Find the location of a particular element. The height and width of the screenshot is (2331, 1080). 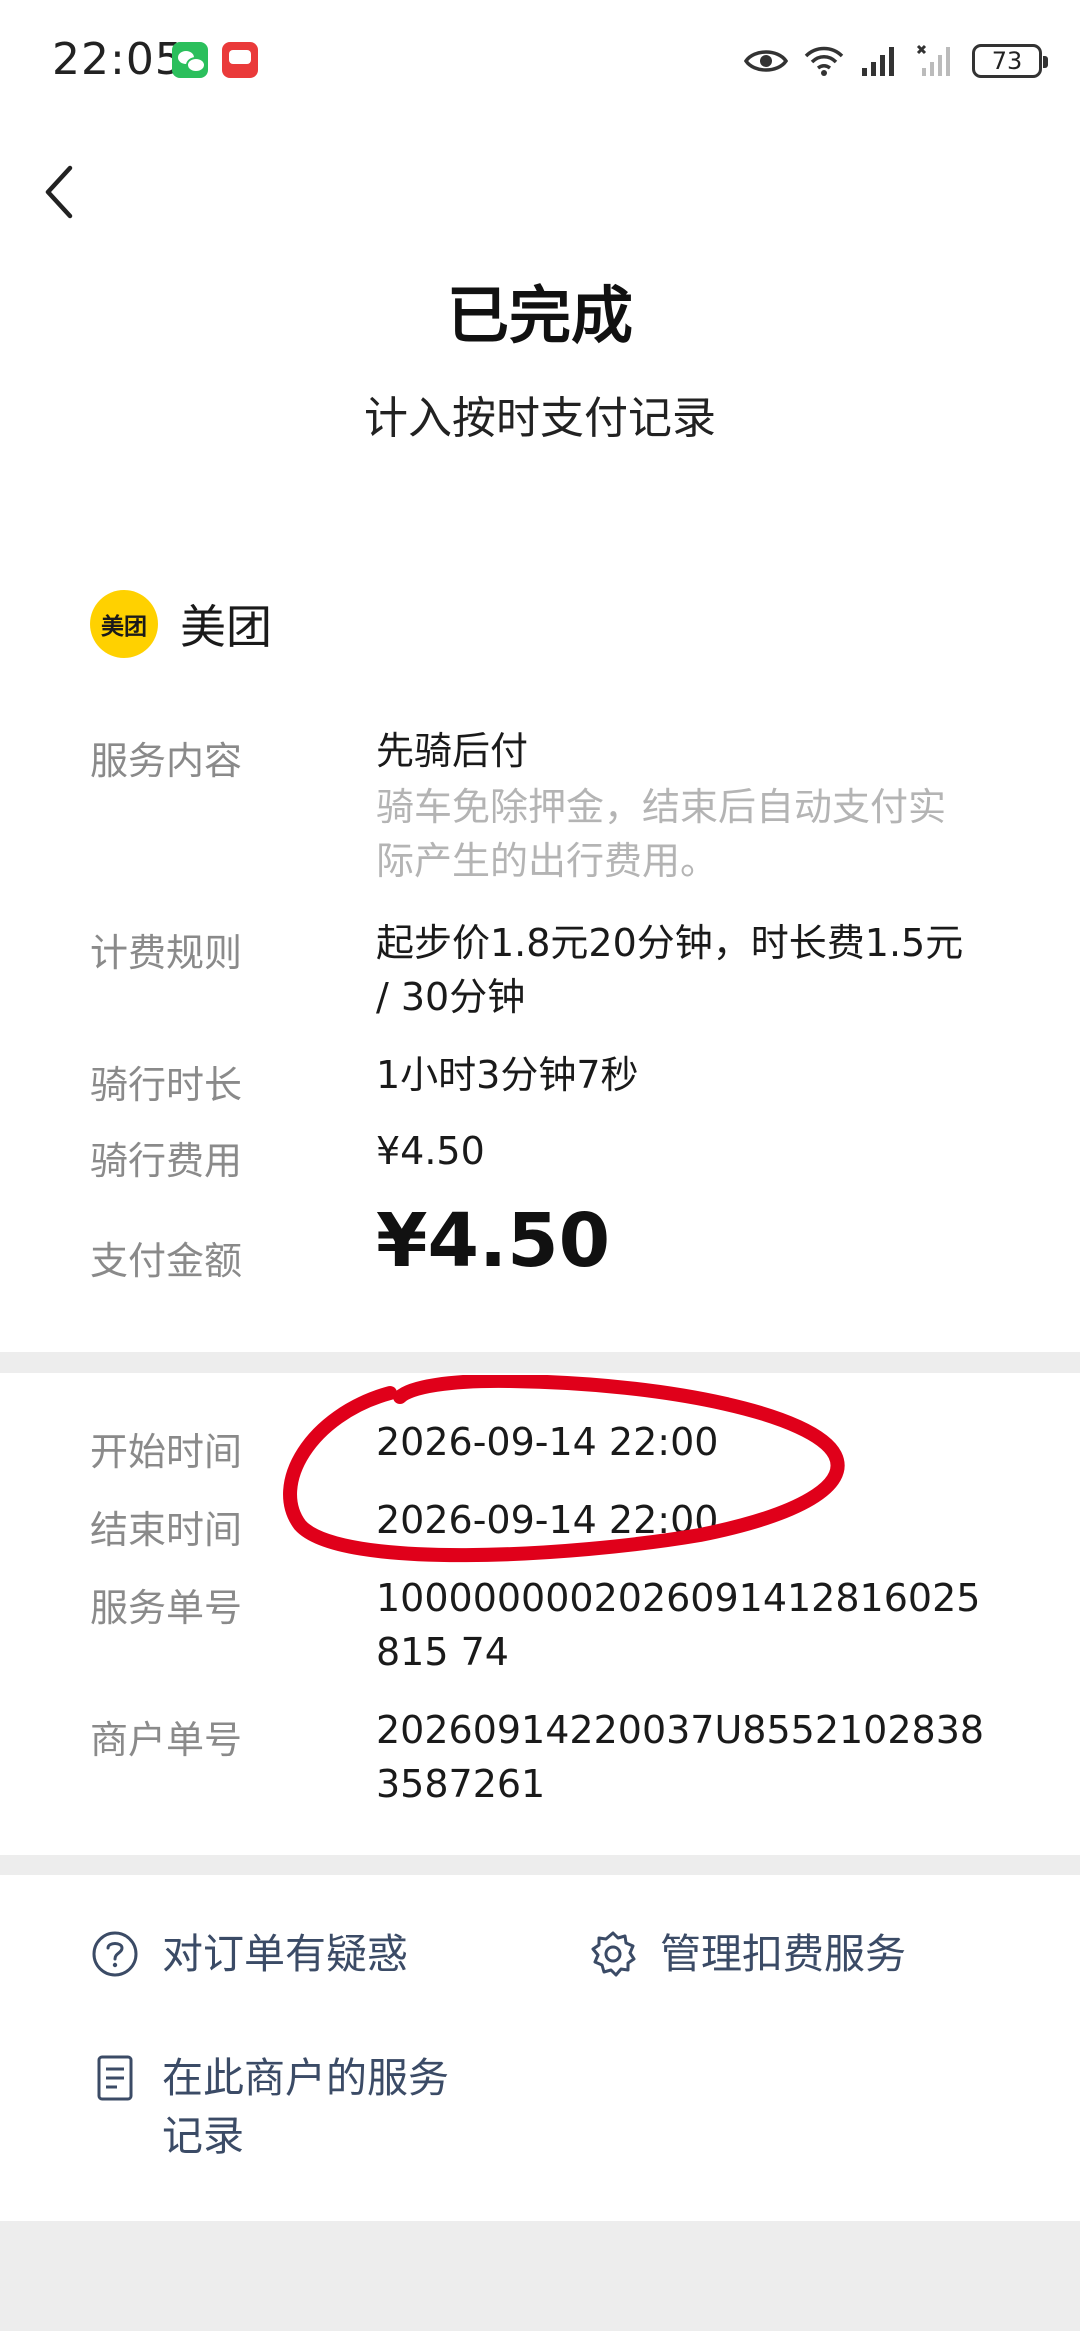

start-time-label: 开始时间 is located at coordinates (166, 1452).